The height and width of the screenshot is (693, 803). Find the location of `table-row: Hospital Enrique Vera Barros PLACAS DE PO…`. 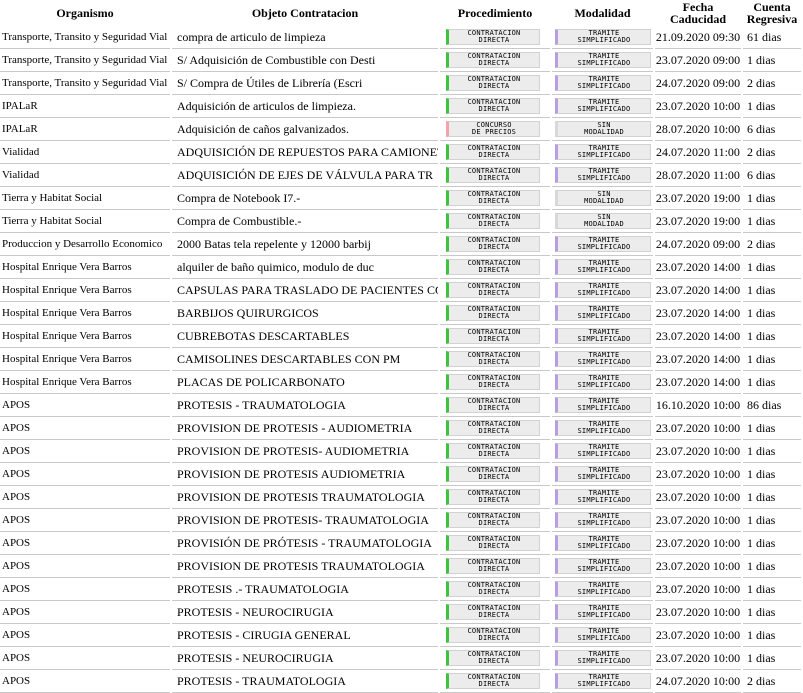

table-row: Hospital Enrique Vera Barros PLACAS DE PO… is located at coordinates (400, 382).